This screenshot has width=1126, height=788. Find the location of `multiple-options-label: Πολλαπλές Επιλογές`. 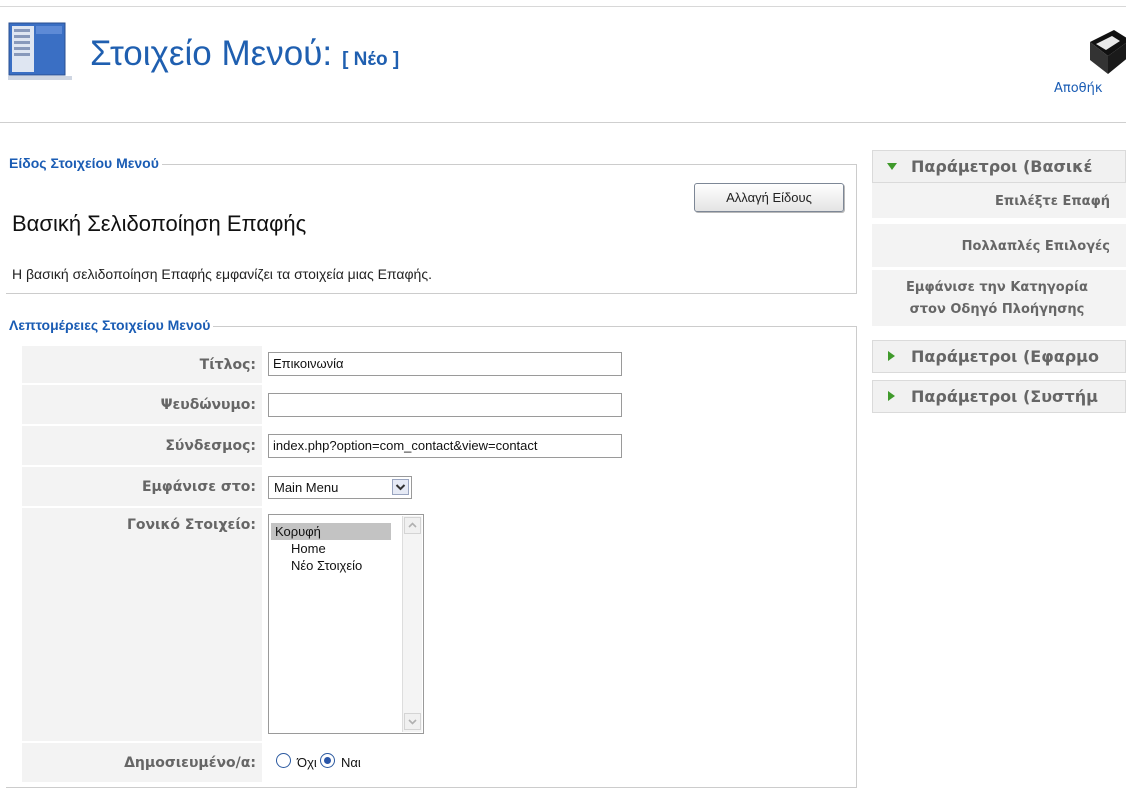

multiple-options-label: Πολλαπλές Επιλογές is located at coordinates (999, 246).